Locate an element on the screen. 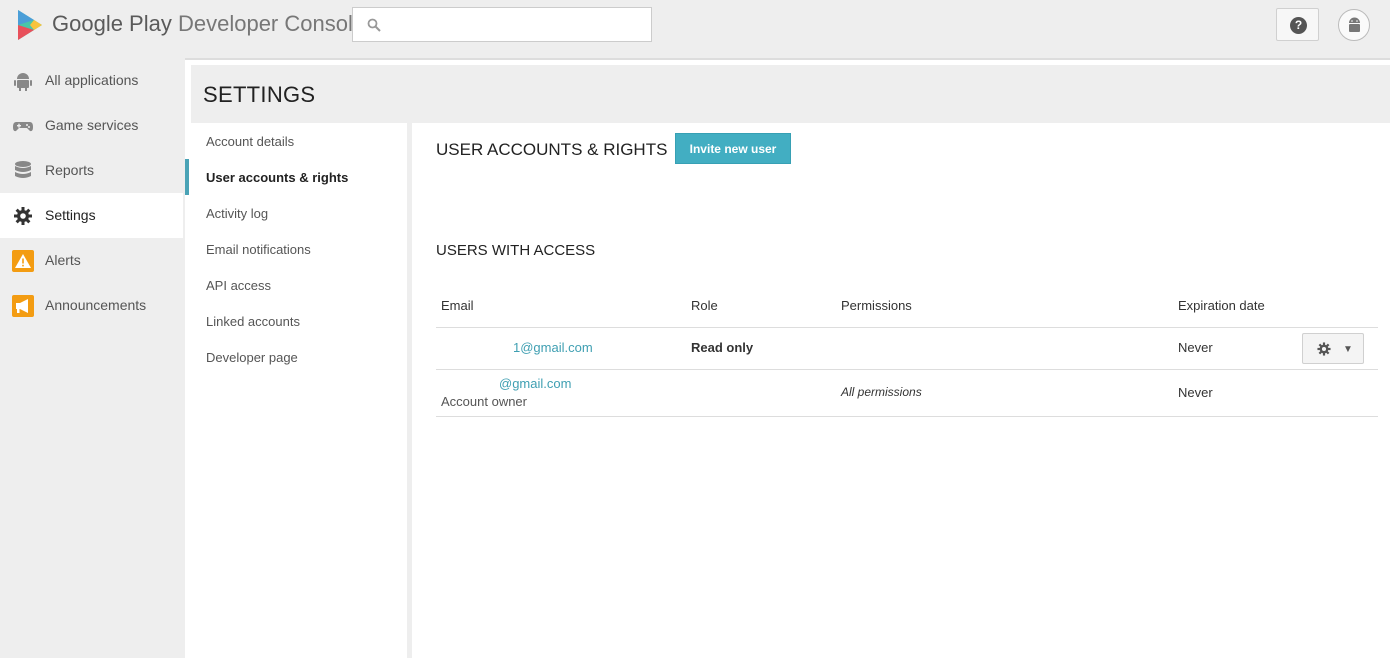 The width and height of the screenshot is (1390, 658). account-owner-note: Account owner is located at coordinates (484, 401).